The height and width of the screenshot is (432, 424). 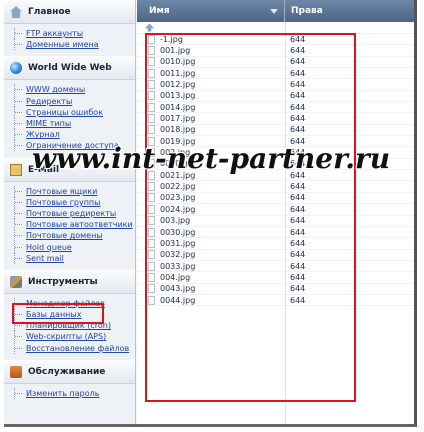 I want to click on file-row: 0044.jpg 644, so click(x=275, y=301).